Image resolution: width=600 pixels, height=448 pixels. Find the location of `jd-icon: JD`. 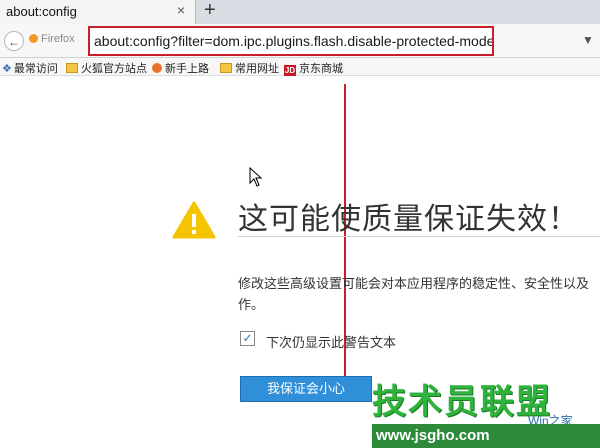

jd-icon: JD is located at coordinates (290, 70).